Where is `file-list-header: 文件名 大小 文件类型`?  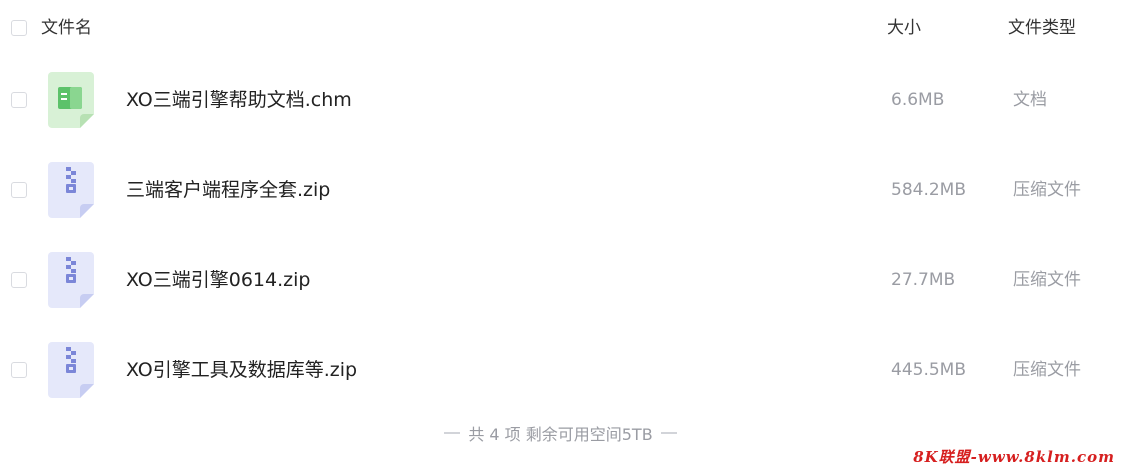
file-list-header: 文件名 大小 文件类型 is located at coordinates (560, 28).